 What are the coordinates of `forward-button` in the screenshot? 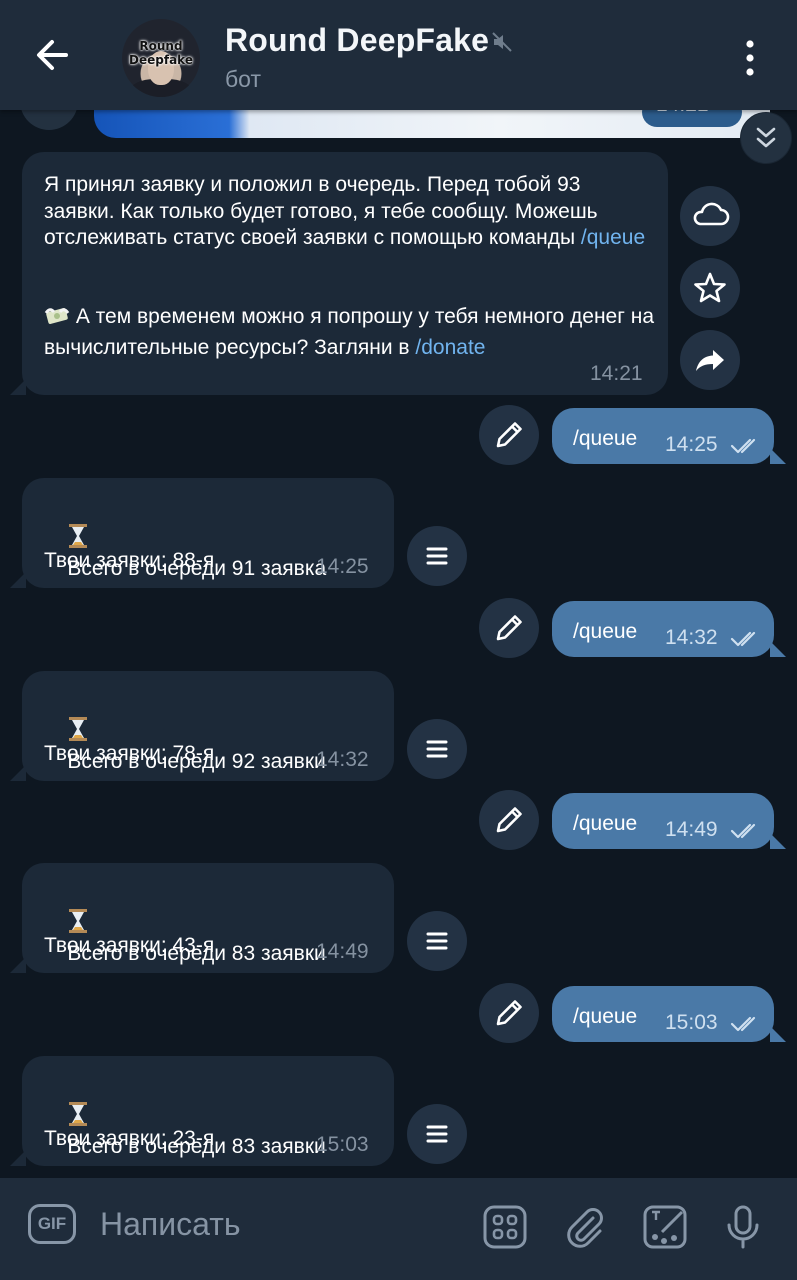 It's located at (710, 360).